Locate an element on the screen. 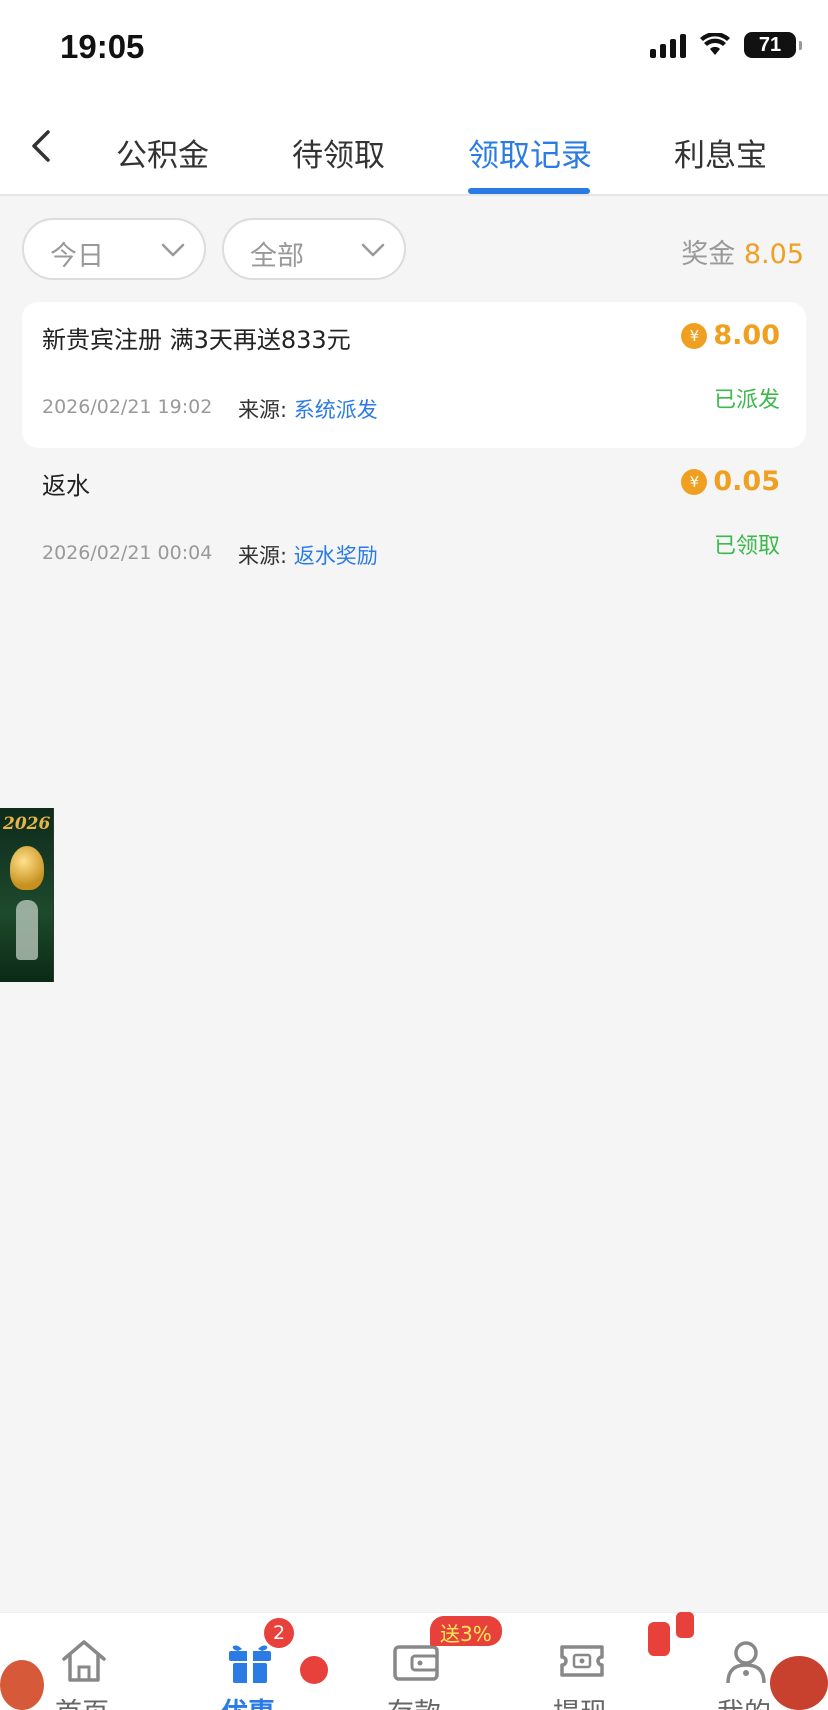 This screenshot has height=1710, width=828. type-filter-dropdown: 全部 is located at coordinates (314, 249).